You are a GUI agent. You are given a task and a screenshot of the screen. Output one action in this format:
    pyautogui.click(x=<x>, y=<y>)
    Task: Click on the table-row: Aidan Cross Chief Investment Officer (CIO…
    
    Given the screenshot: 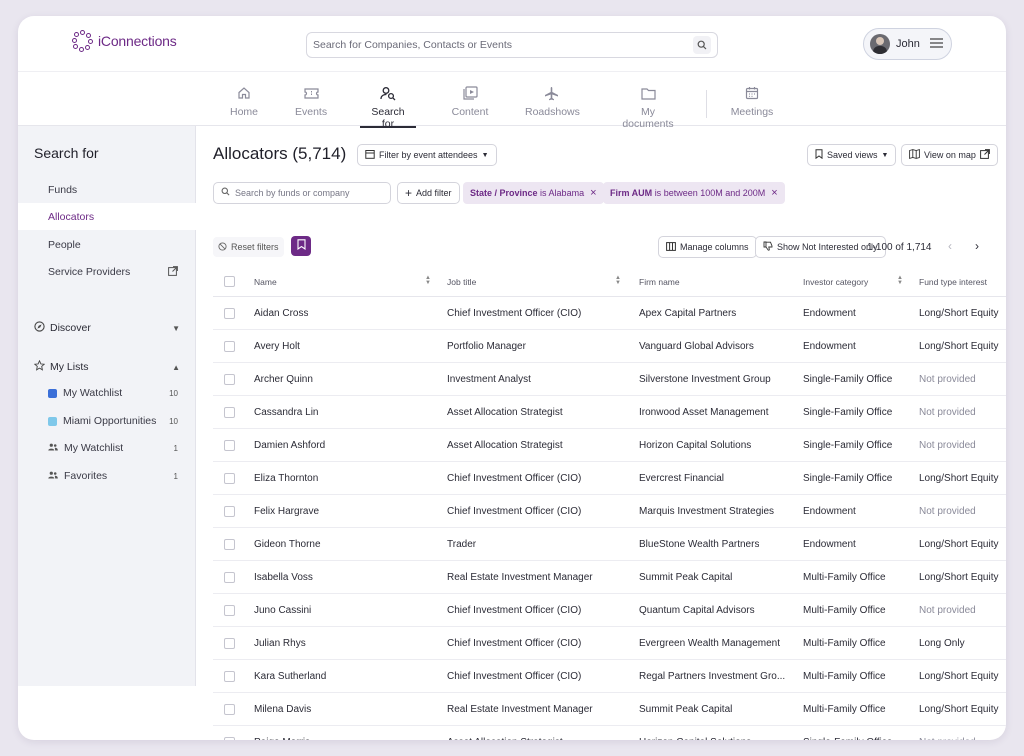 What is the action you would take?
    pyautogui.click(x=609, y=313)
    